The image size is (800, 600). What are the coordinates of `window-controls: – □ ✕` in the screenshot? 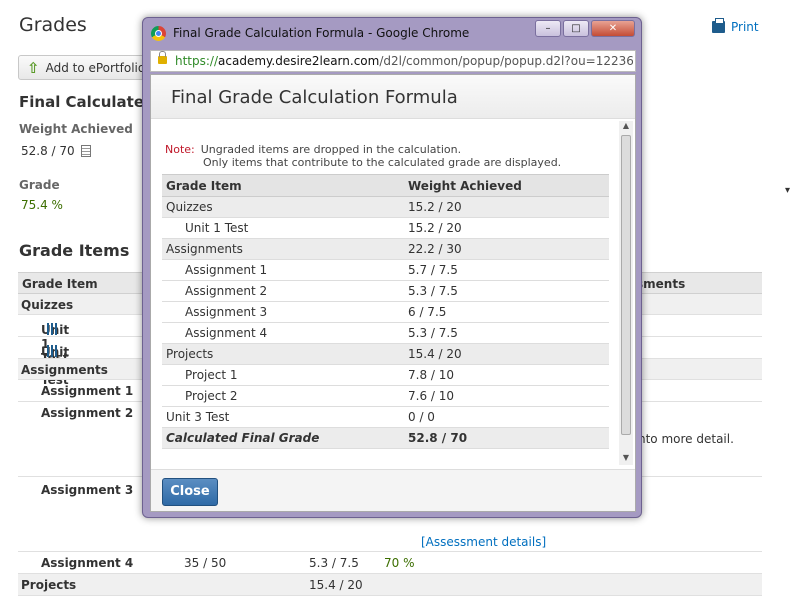 It's located at (585, 28).